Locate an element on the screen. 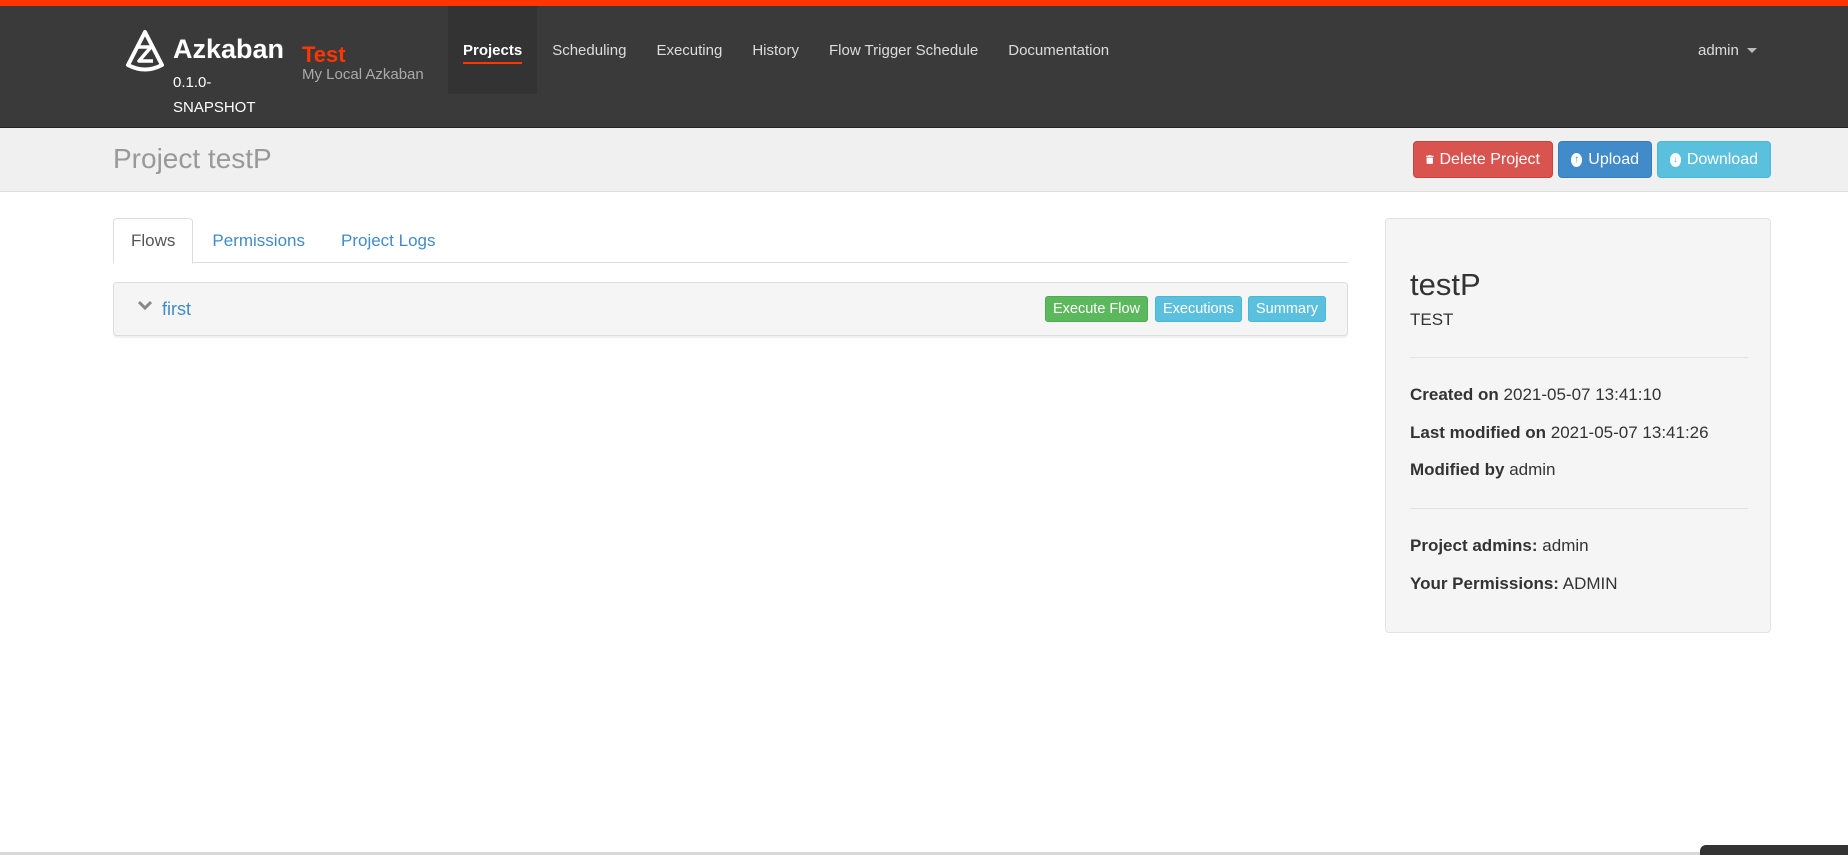  nav-item-projects: Projects is located at coordinates (493, 50).